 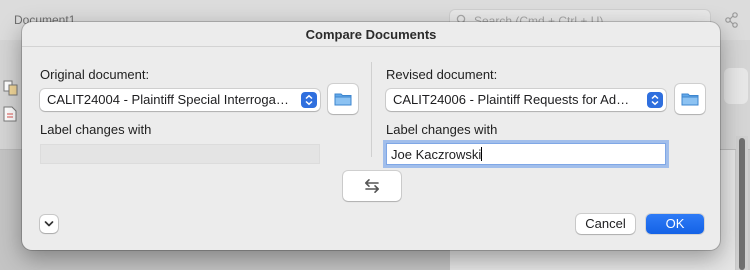 I want to click on revised-label-changes-title: Label changes with, so click(x=442, y=129).